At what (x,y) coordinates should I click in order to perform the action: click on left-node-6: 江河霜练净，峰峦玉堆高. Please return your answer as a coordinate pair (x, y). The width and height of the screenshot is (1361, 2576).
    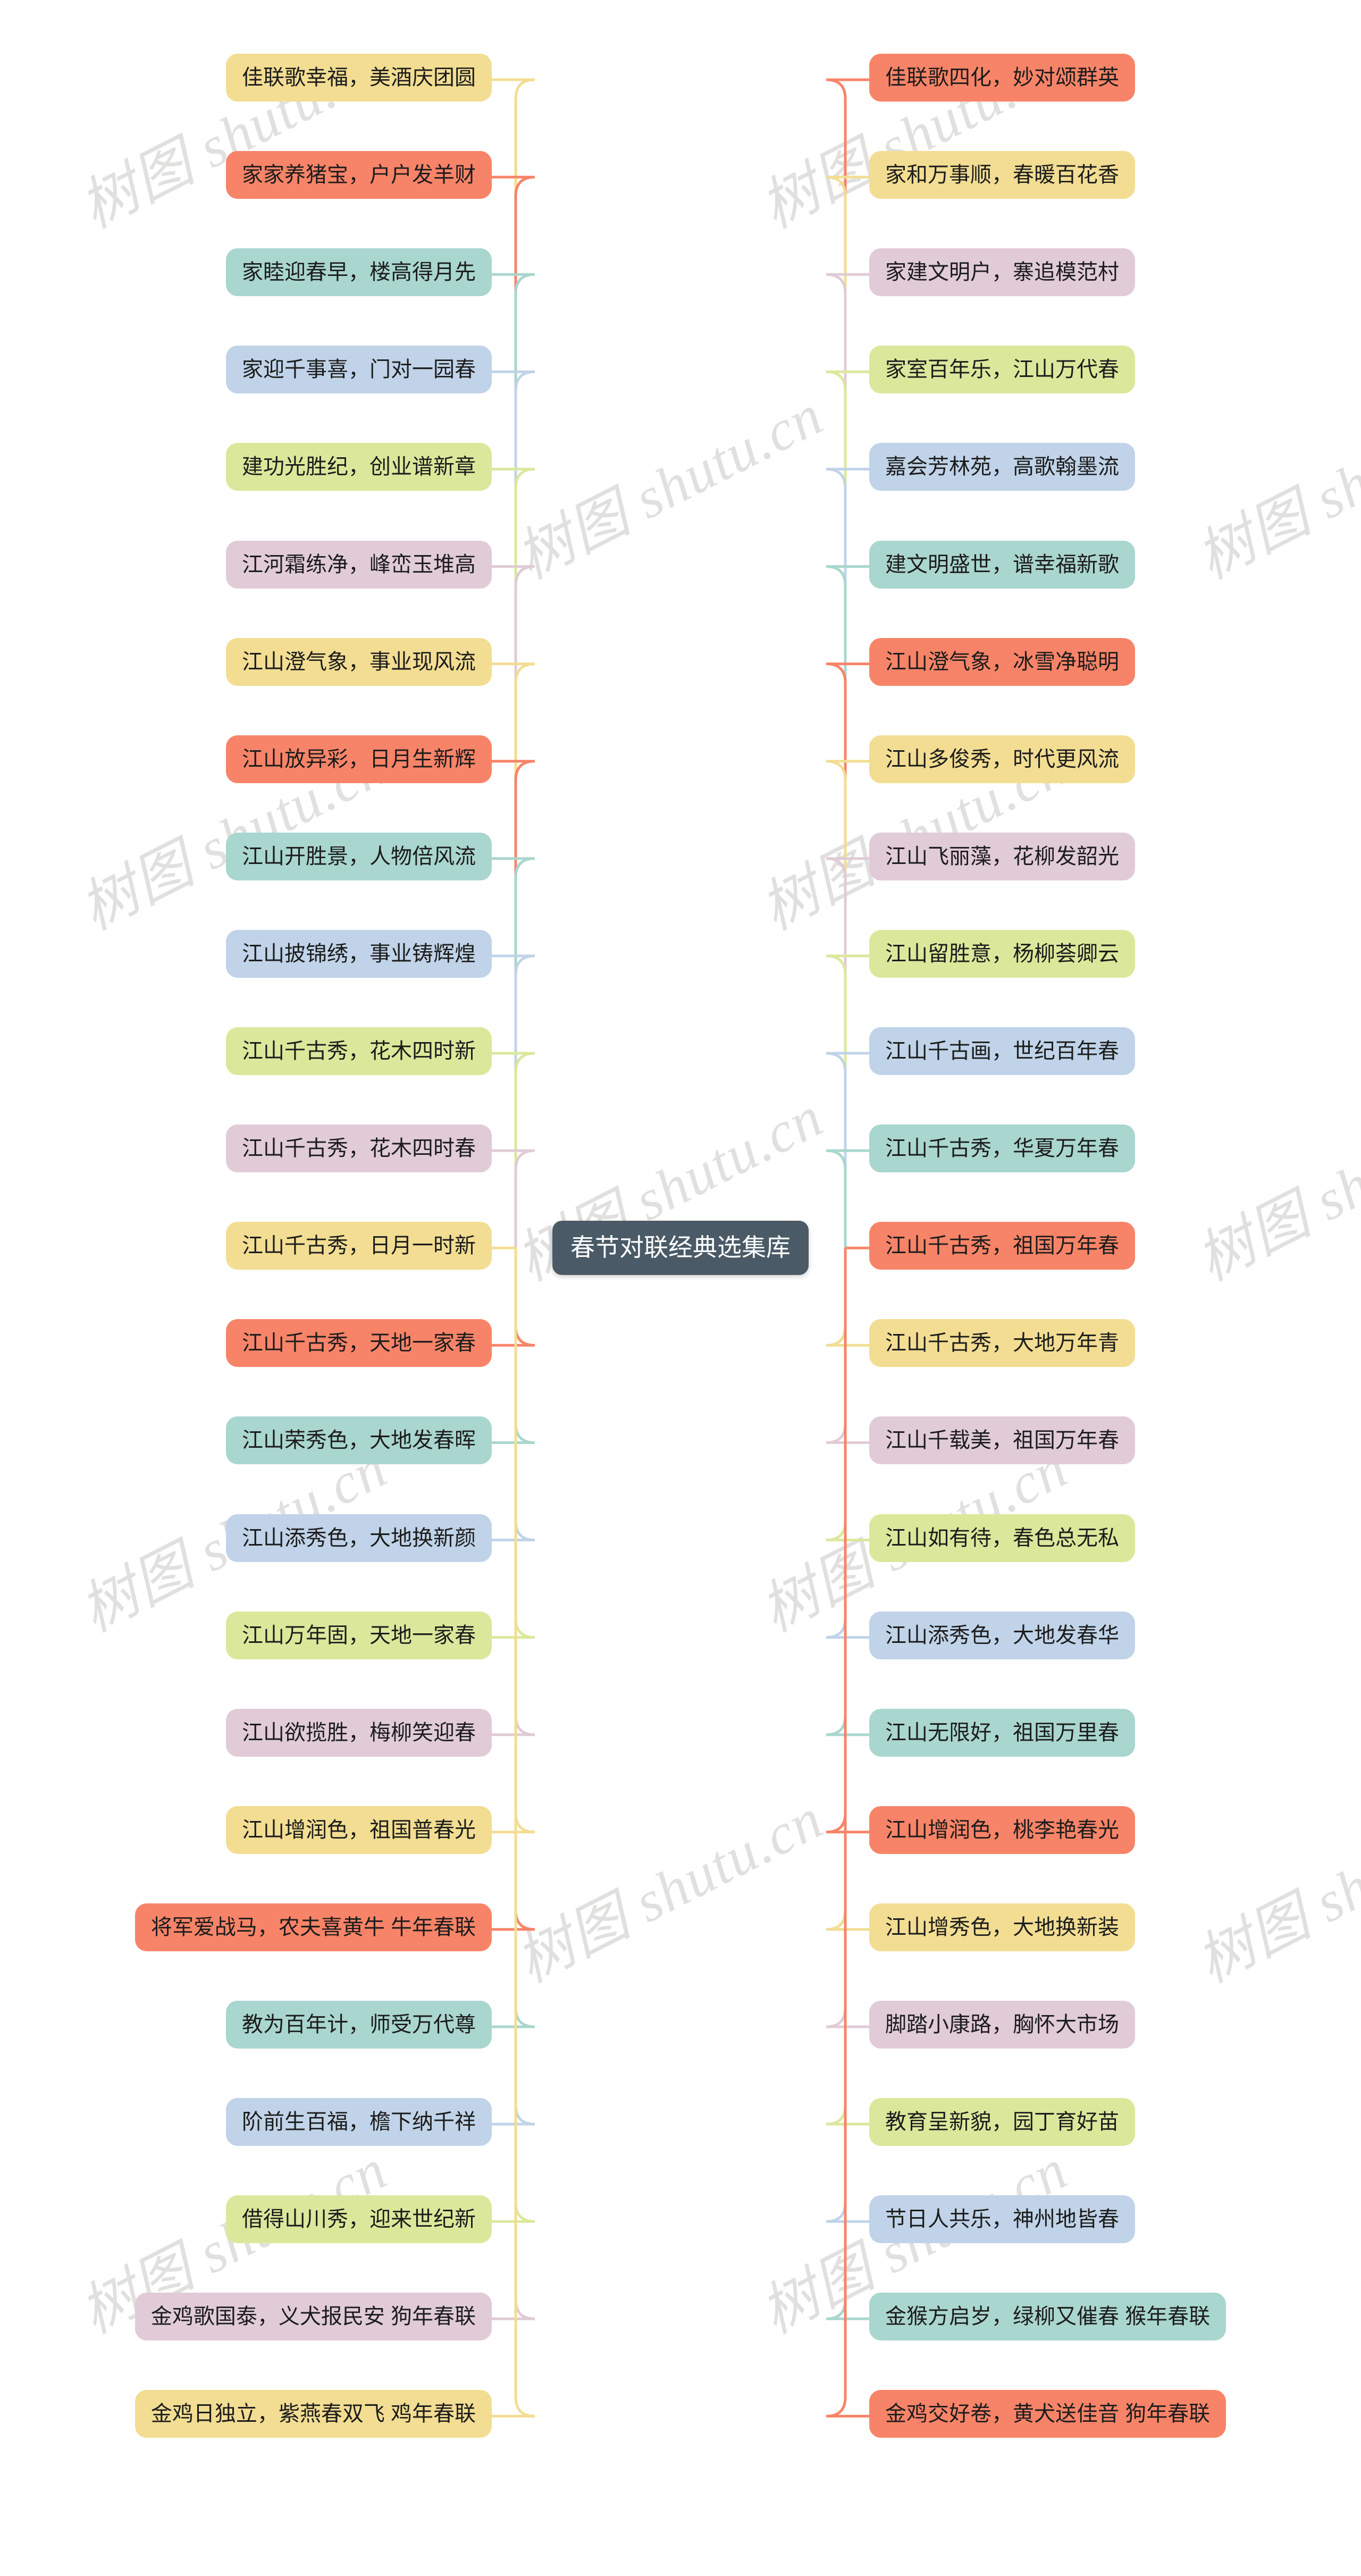
    Looking at the image, I should click on (359, 564).